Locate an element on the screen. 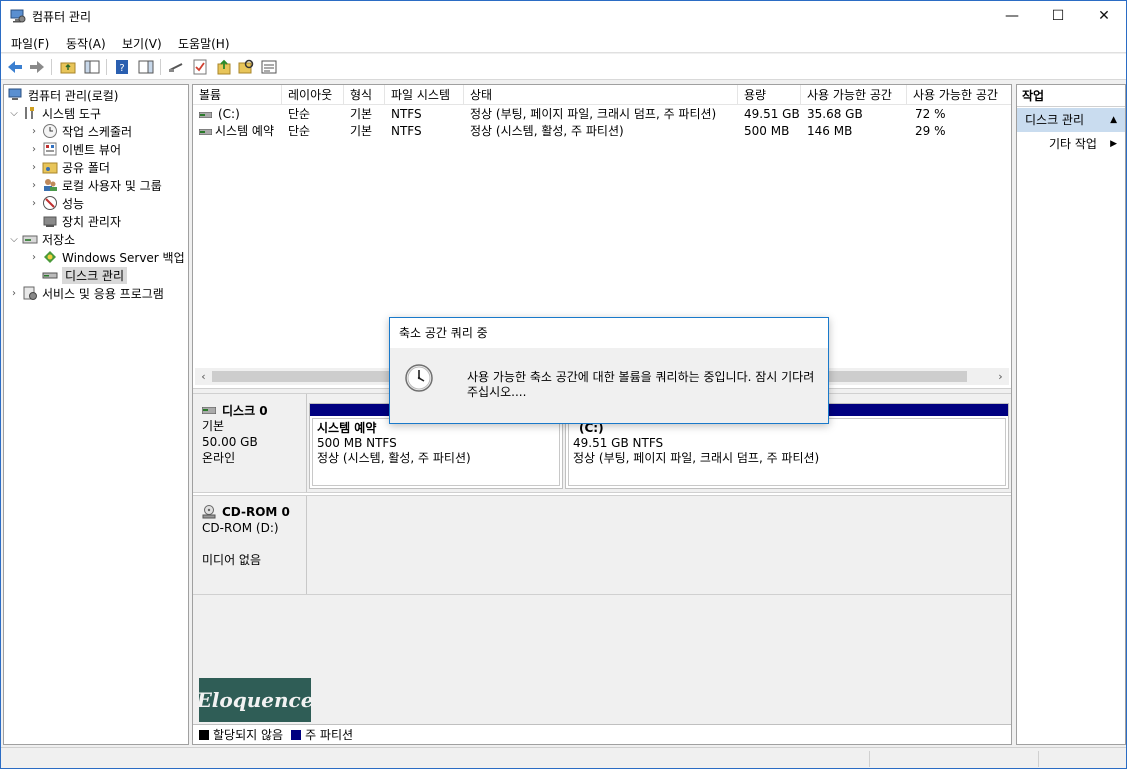  up-folder-icon is located at coordinates (68, 67).